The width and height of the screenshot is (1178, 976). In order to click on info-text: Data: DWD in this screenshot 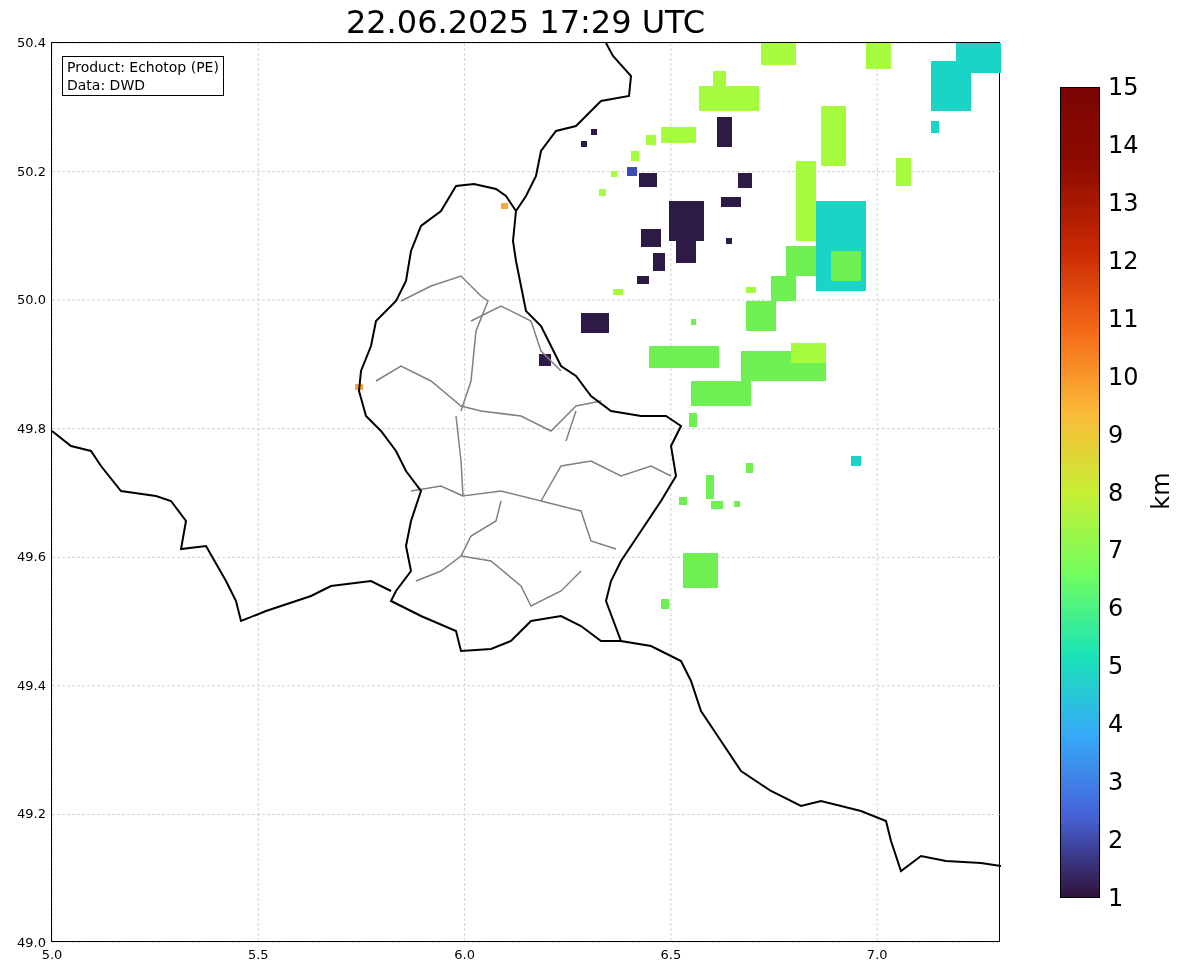, I will do `click(106, 85)`.